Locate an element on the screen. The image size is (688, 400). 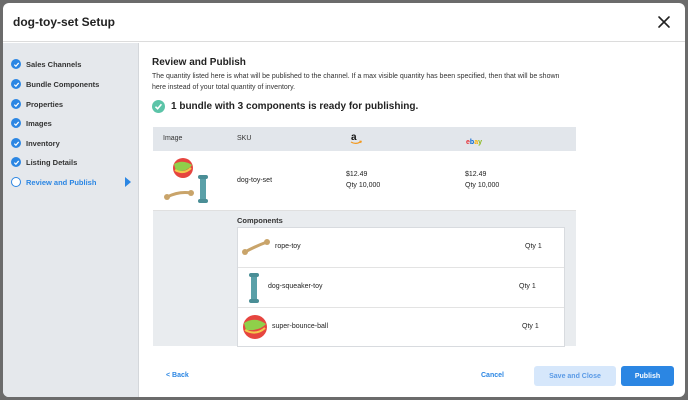
cancel-button: Cancel is located at coordinates (492, 375).